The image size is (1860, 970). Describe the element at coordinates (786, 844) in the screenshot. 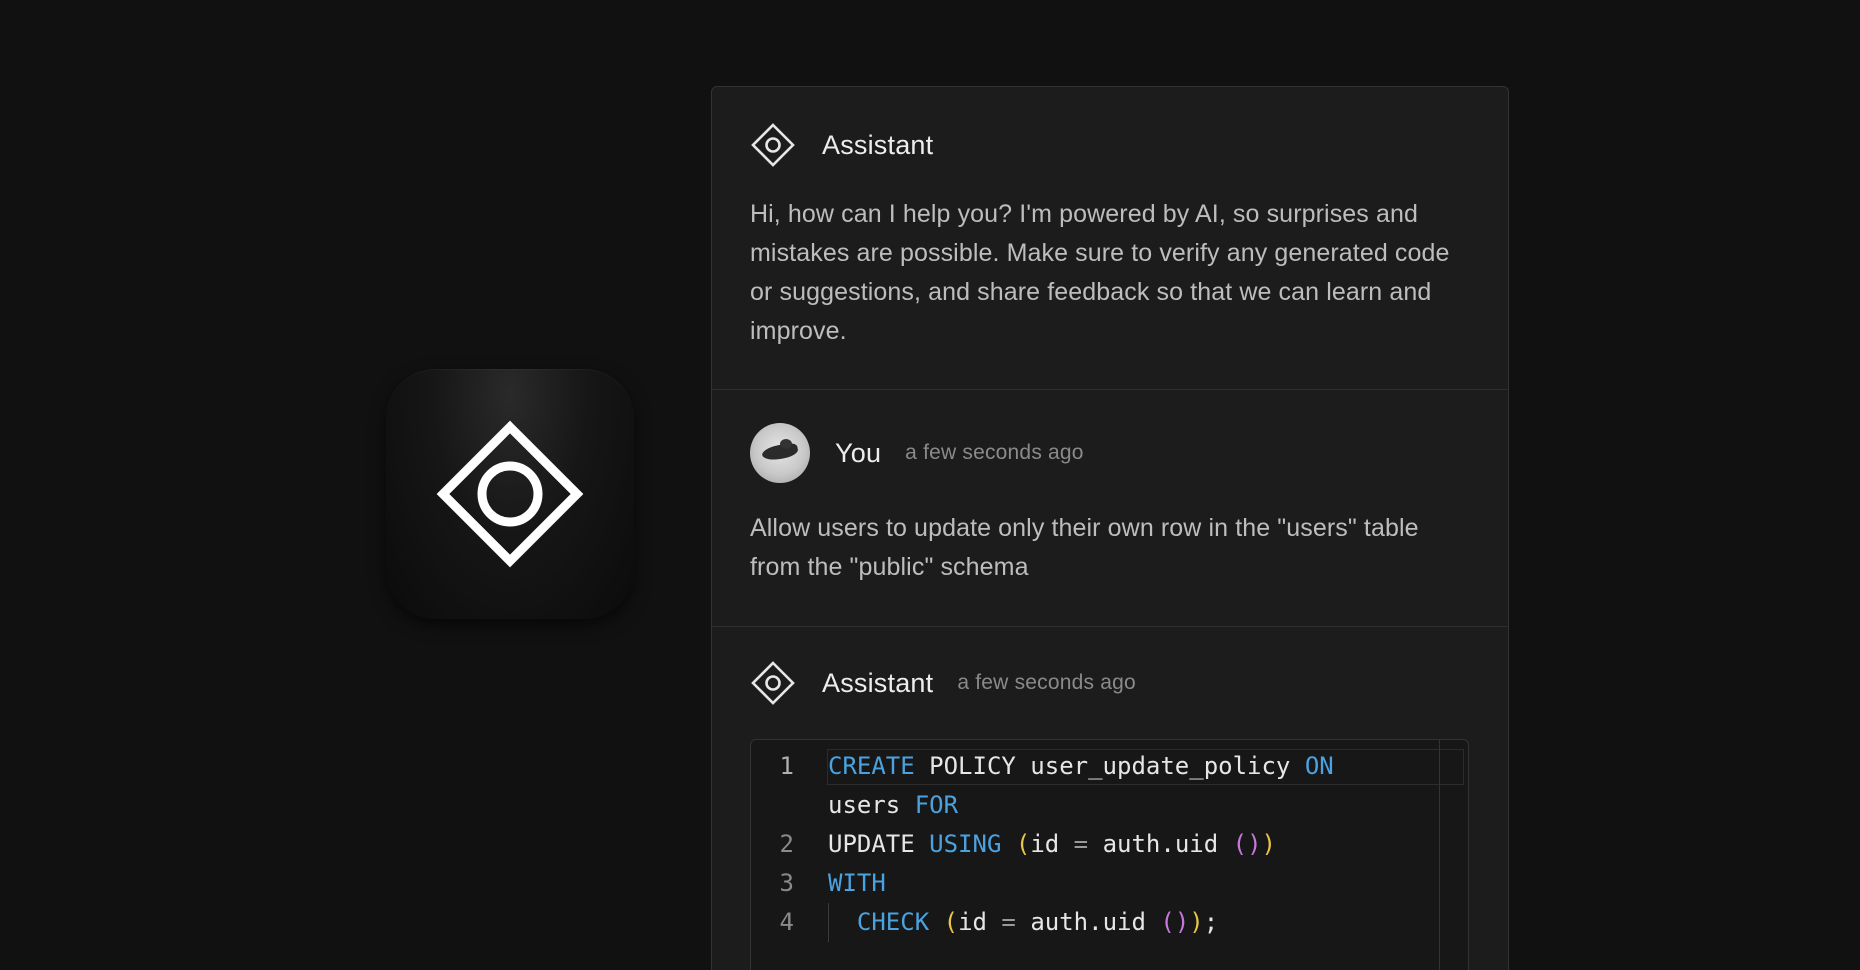

I see `line-number: 2` at that location.